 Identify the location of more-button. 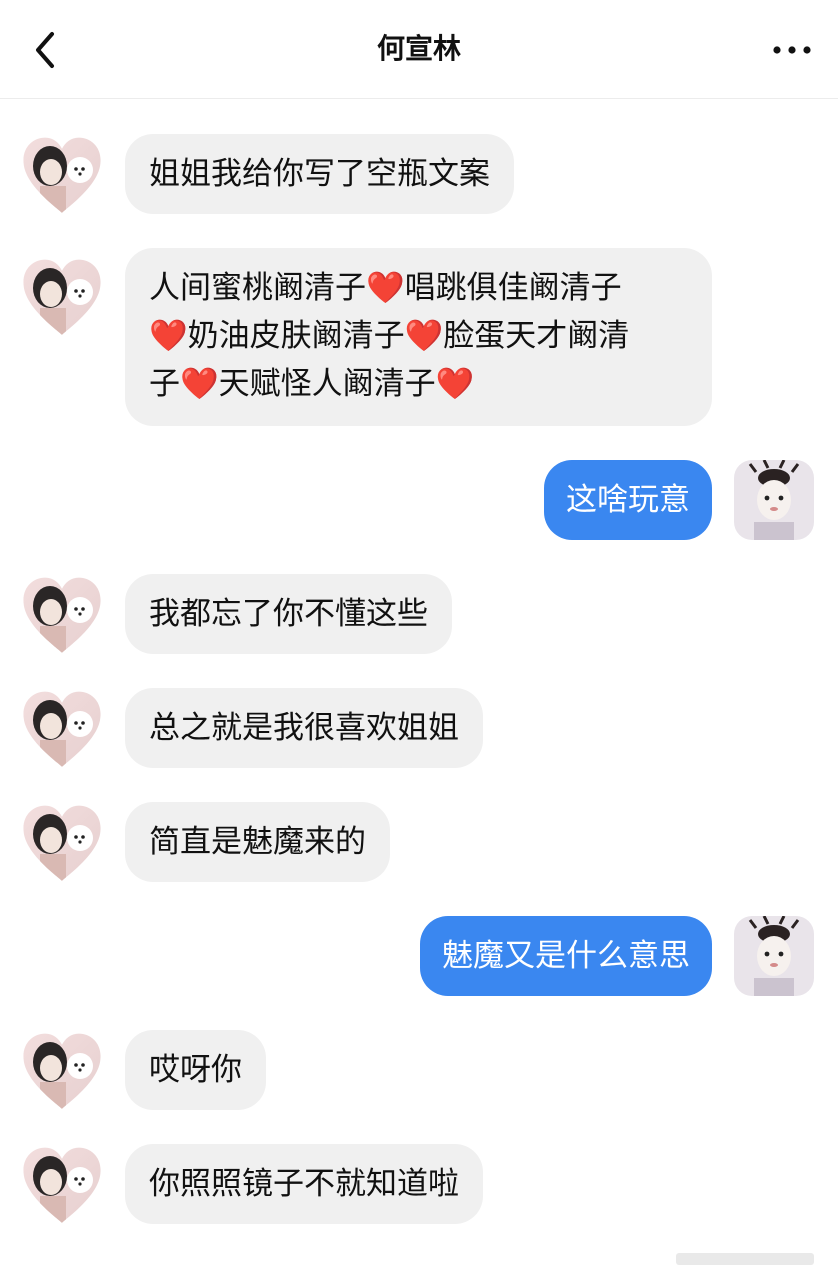
(792, 50).